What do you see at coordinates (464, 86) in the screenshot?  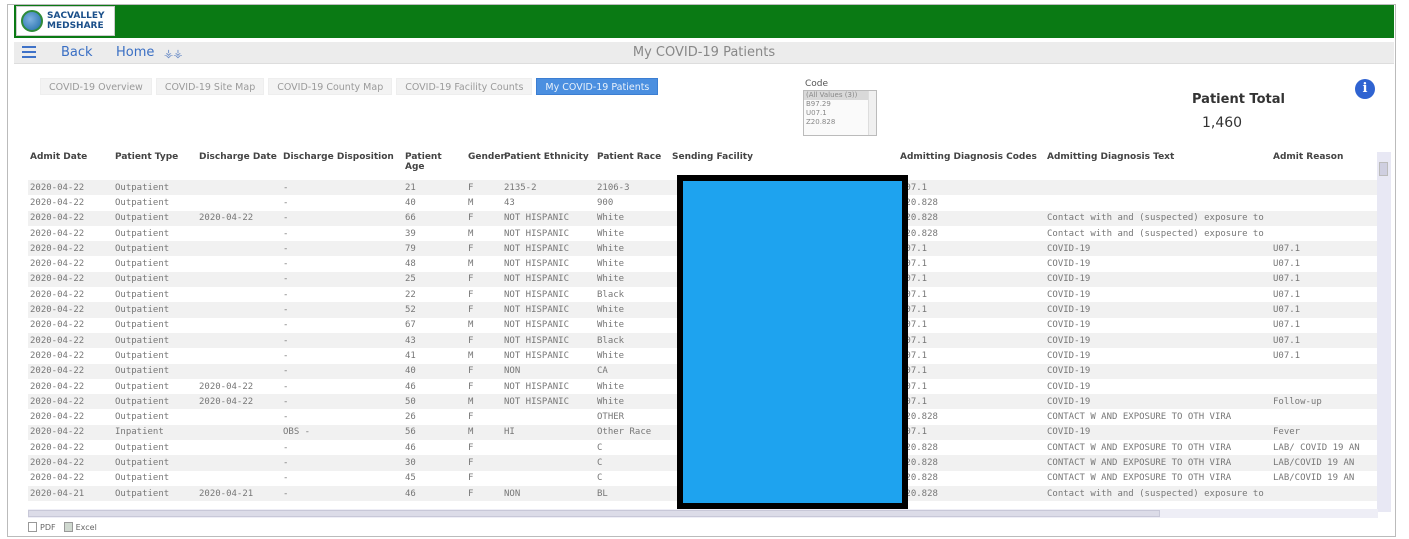 I see `tab-covid-facility-counts: COVID-19 Facility Counts` at bounding box center [464, 86].